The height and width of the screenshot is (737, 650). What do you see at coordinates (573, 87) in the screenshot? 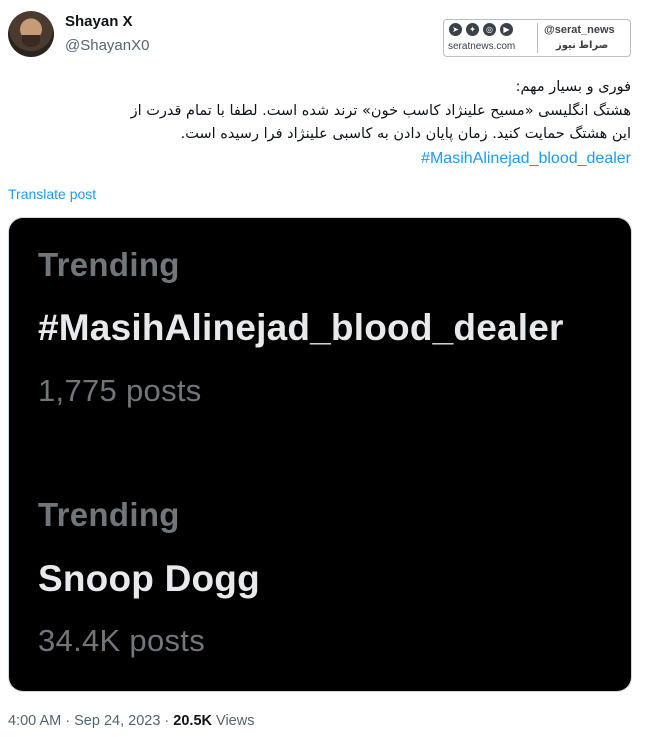
I see `tweet-line: فوری و بسیار مهم:` at bounding box center [573, 87].